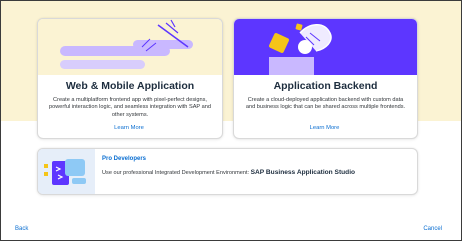  Describe the element at coordinates (21, 229) in the screenshot. I see `back-button: Back` at that location.